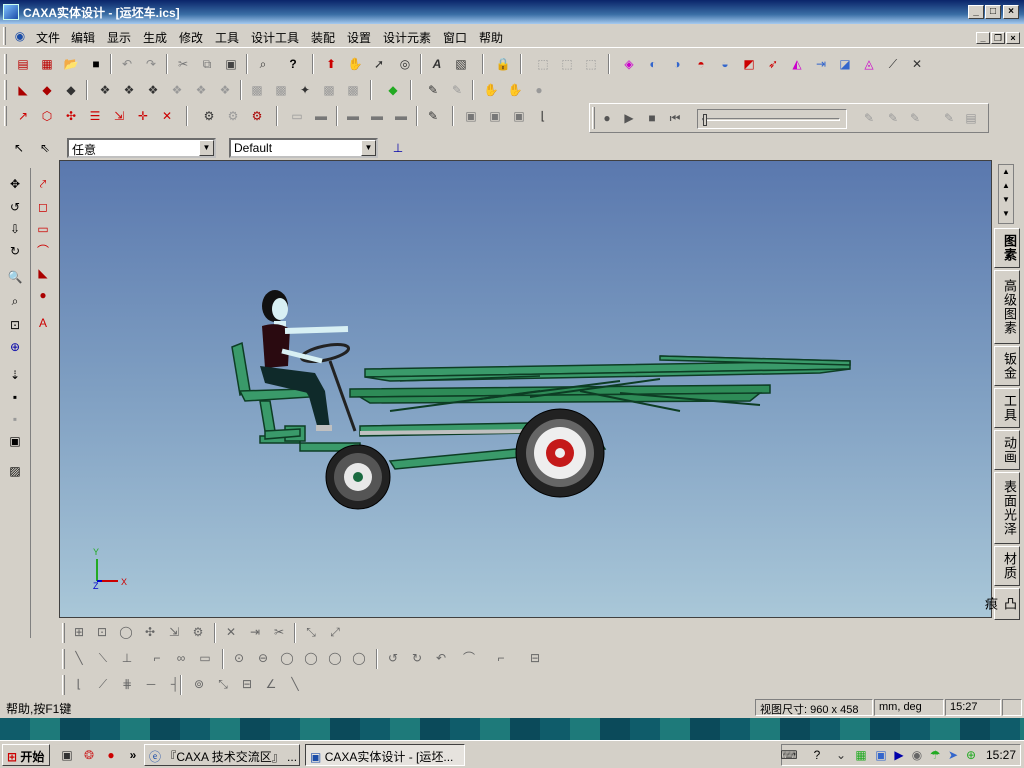  Describe the element at coordinates (119, 116) in the screenshot. I see `scale-tool-icon: ⇲` at that location.